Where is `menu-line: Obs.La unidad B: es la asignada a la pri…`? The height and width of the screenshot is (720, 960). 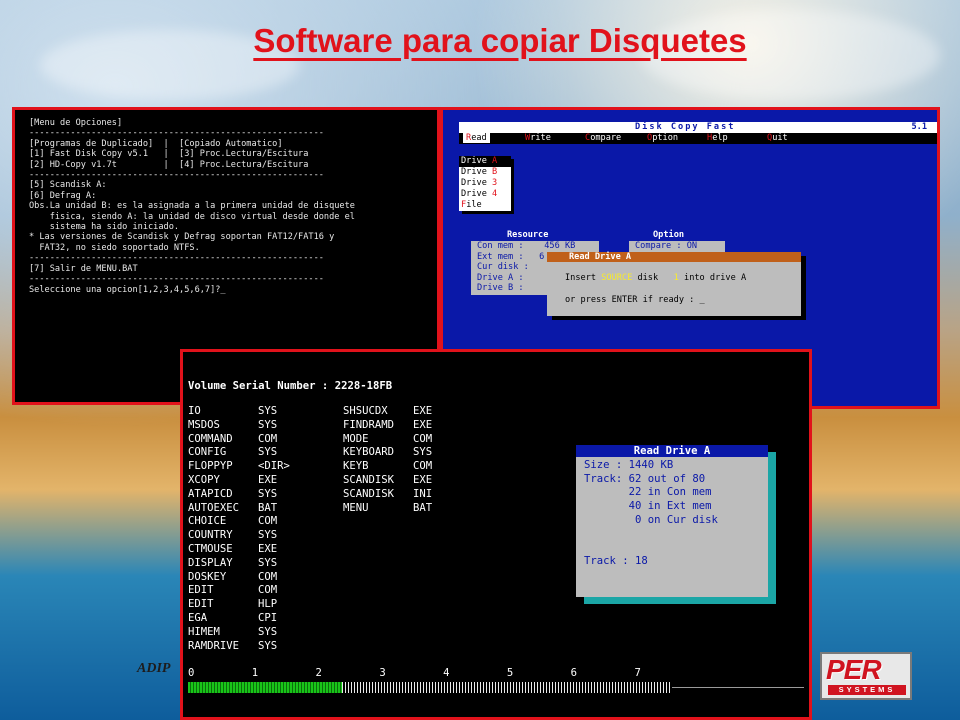 menu-line: Obs.La unidad B: es la asignada a la pri… is located at coordinates (192, 206).